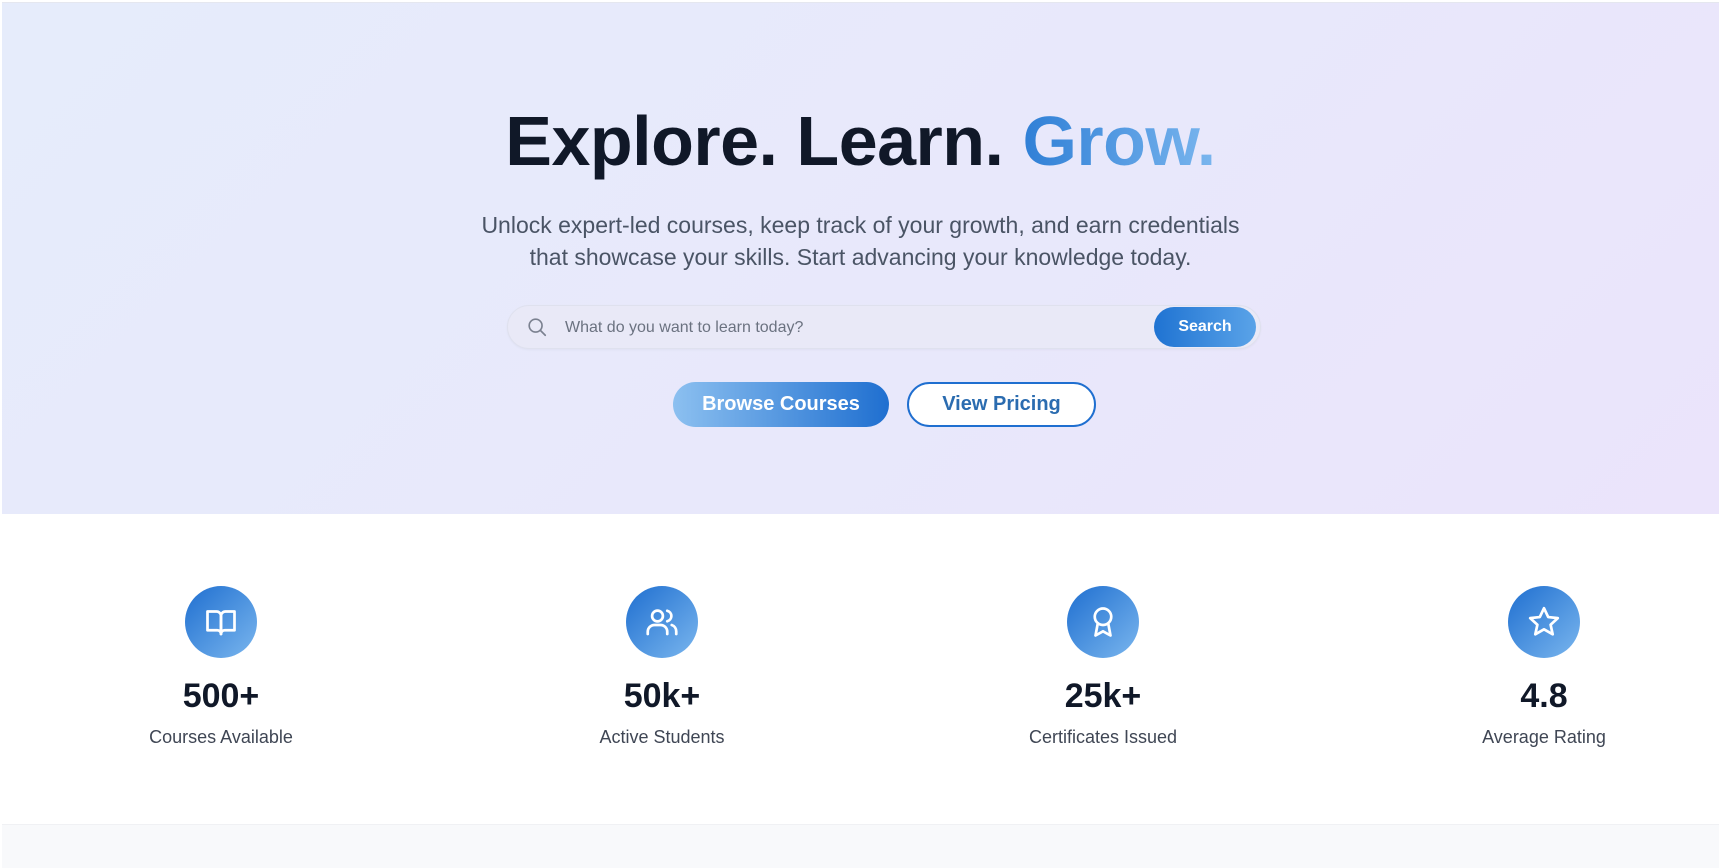 The image size is (1719, 868). I want to click on search-button: Search, so click(1205, 327).